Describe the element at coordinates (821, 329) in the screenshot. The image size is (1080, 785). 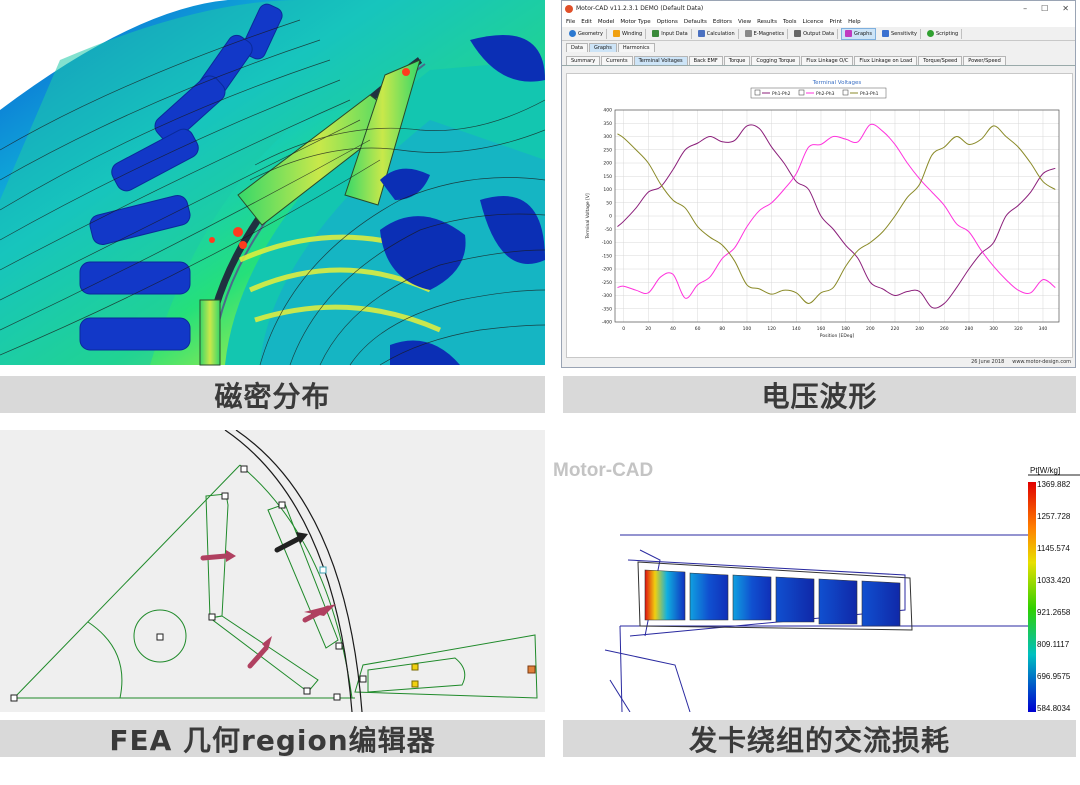
I see `x-tick-label: 160` at that location.